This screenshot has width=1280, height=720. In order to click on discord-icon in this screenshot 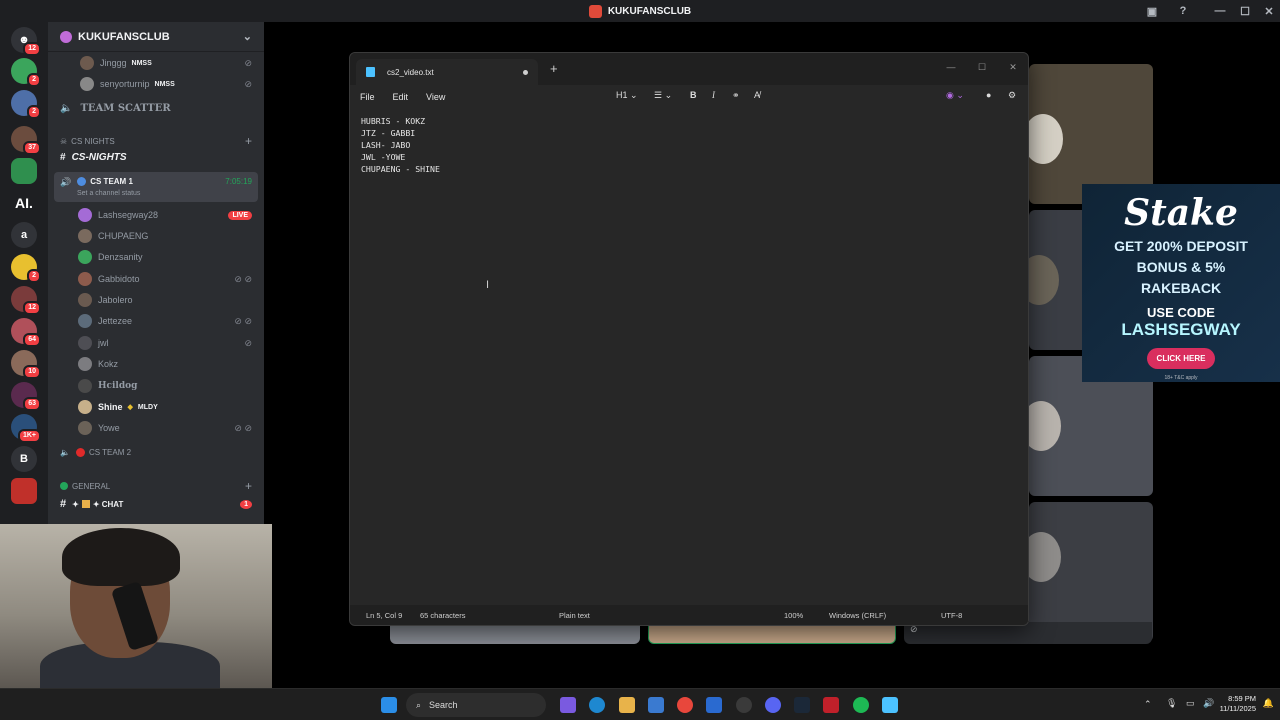, I will do `click(773, 705)`.